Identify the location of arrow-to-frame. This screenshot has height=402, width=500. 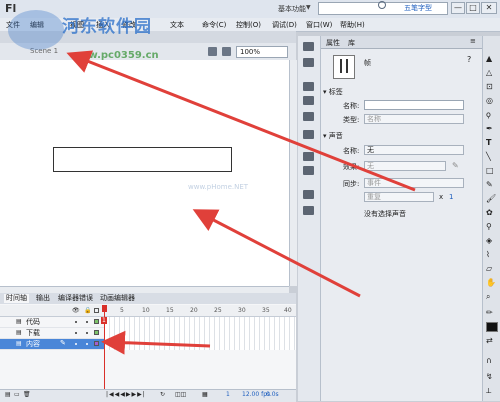
(156, 342).